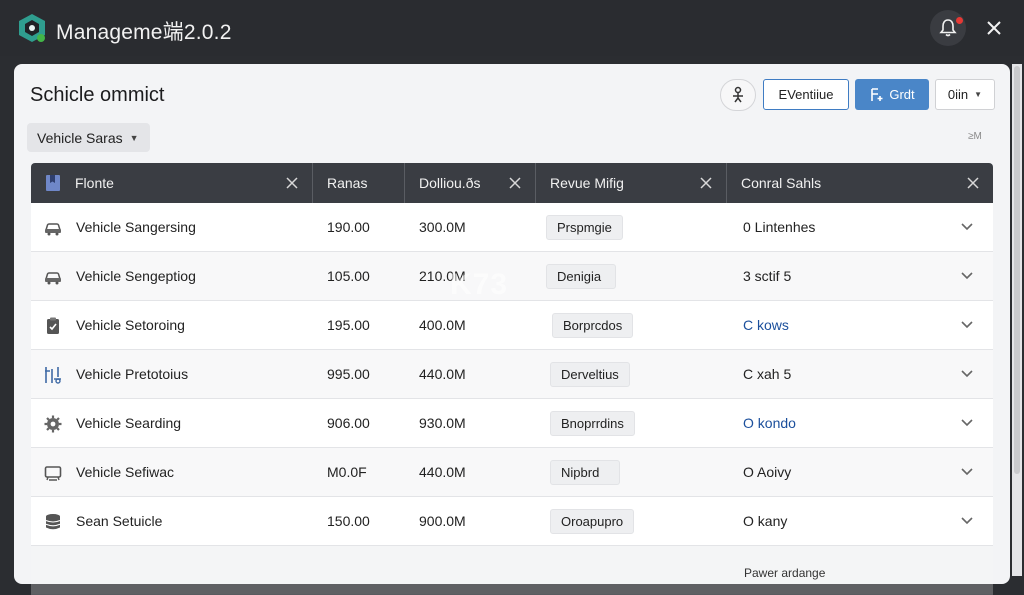 The height and width of the screenshot is (595, 1024). Describe the element at coordinates (975, 136) in the screenshot. I see `size-hint: ≥M` at that location.